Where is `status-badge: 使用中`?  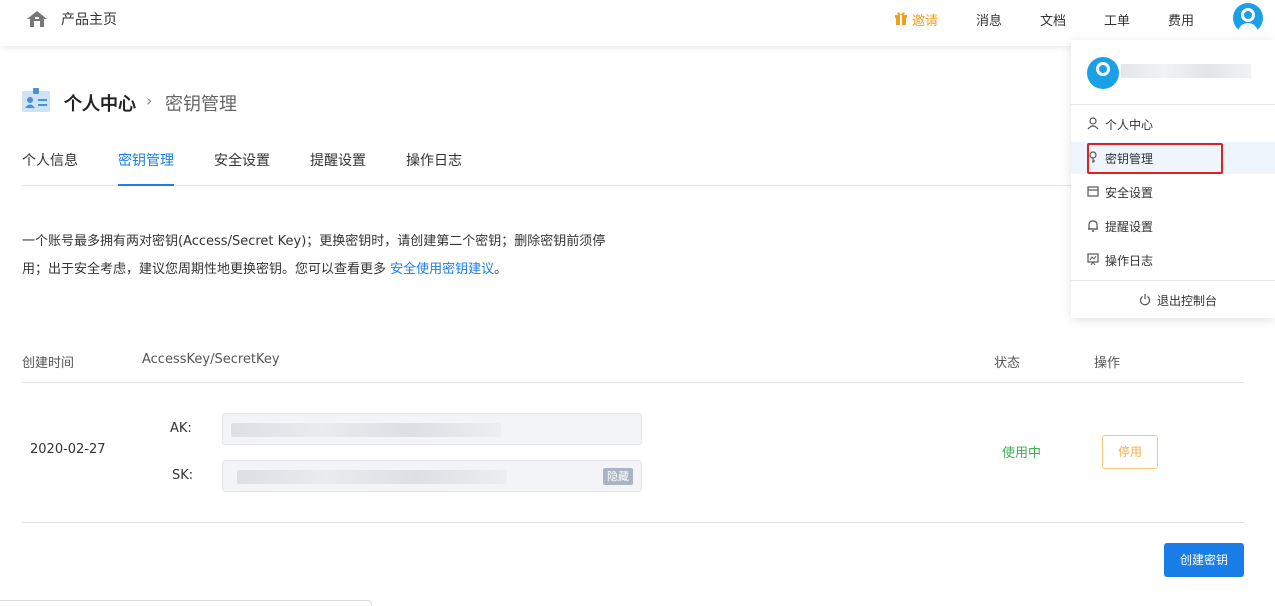 status-badge: 使用中 is located at coordinates (1022, 453).